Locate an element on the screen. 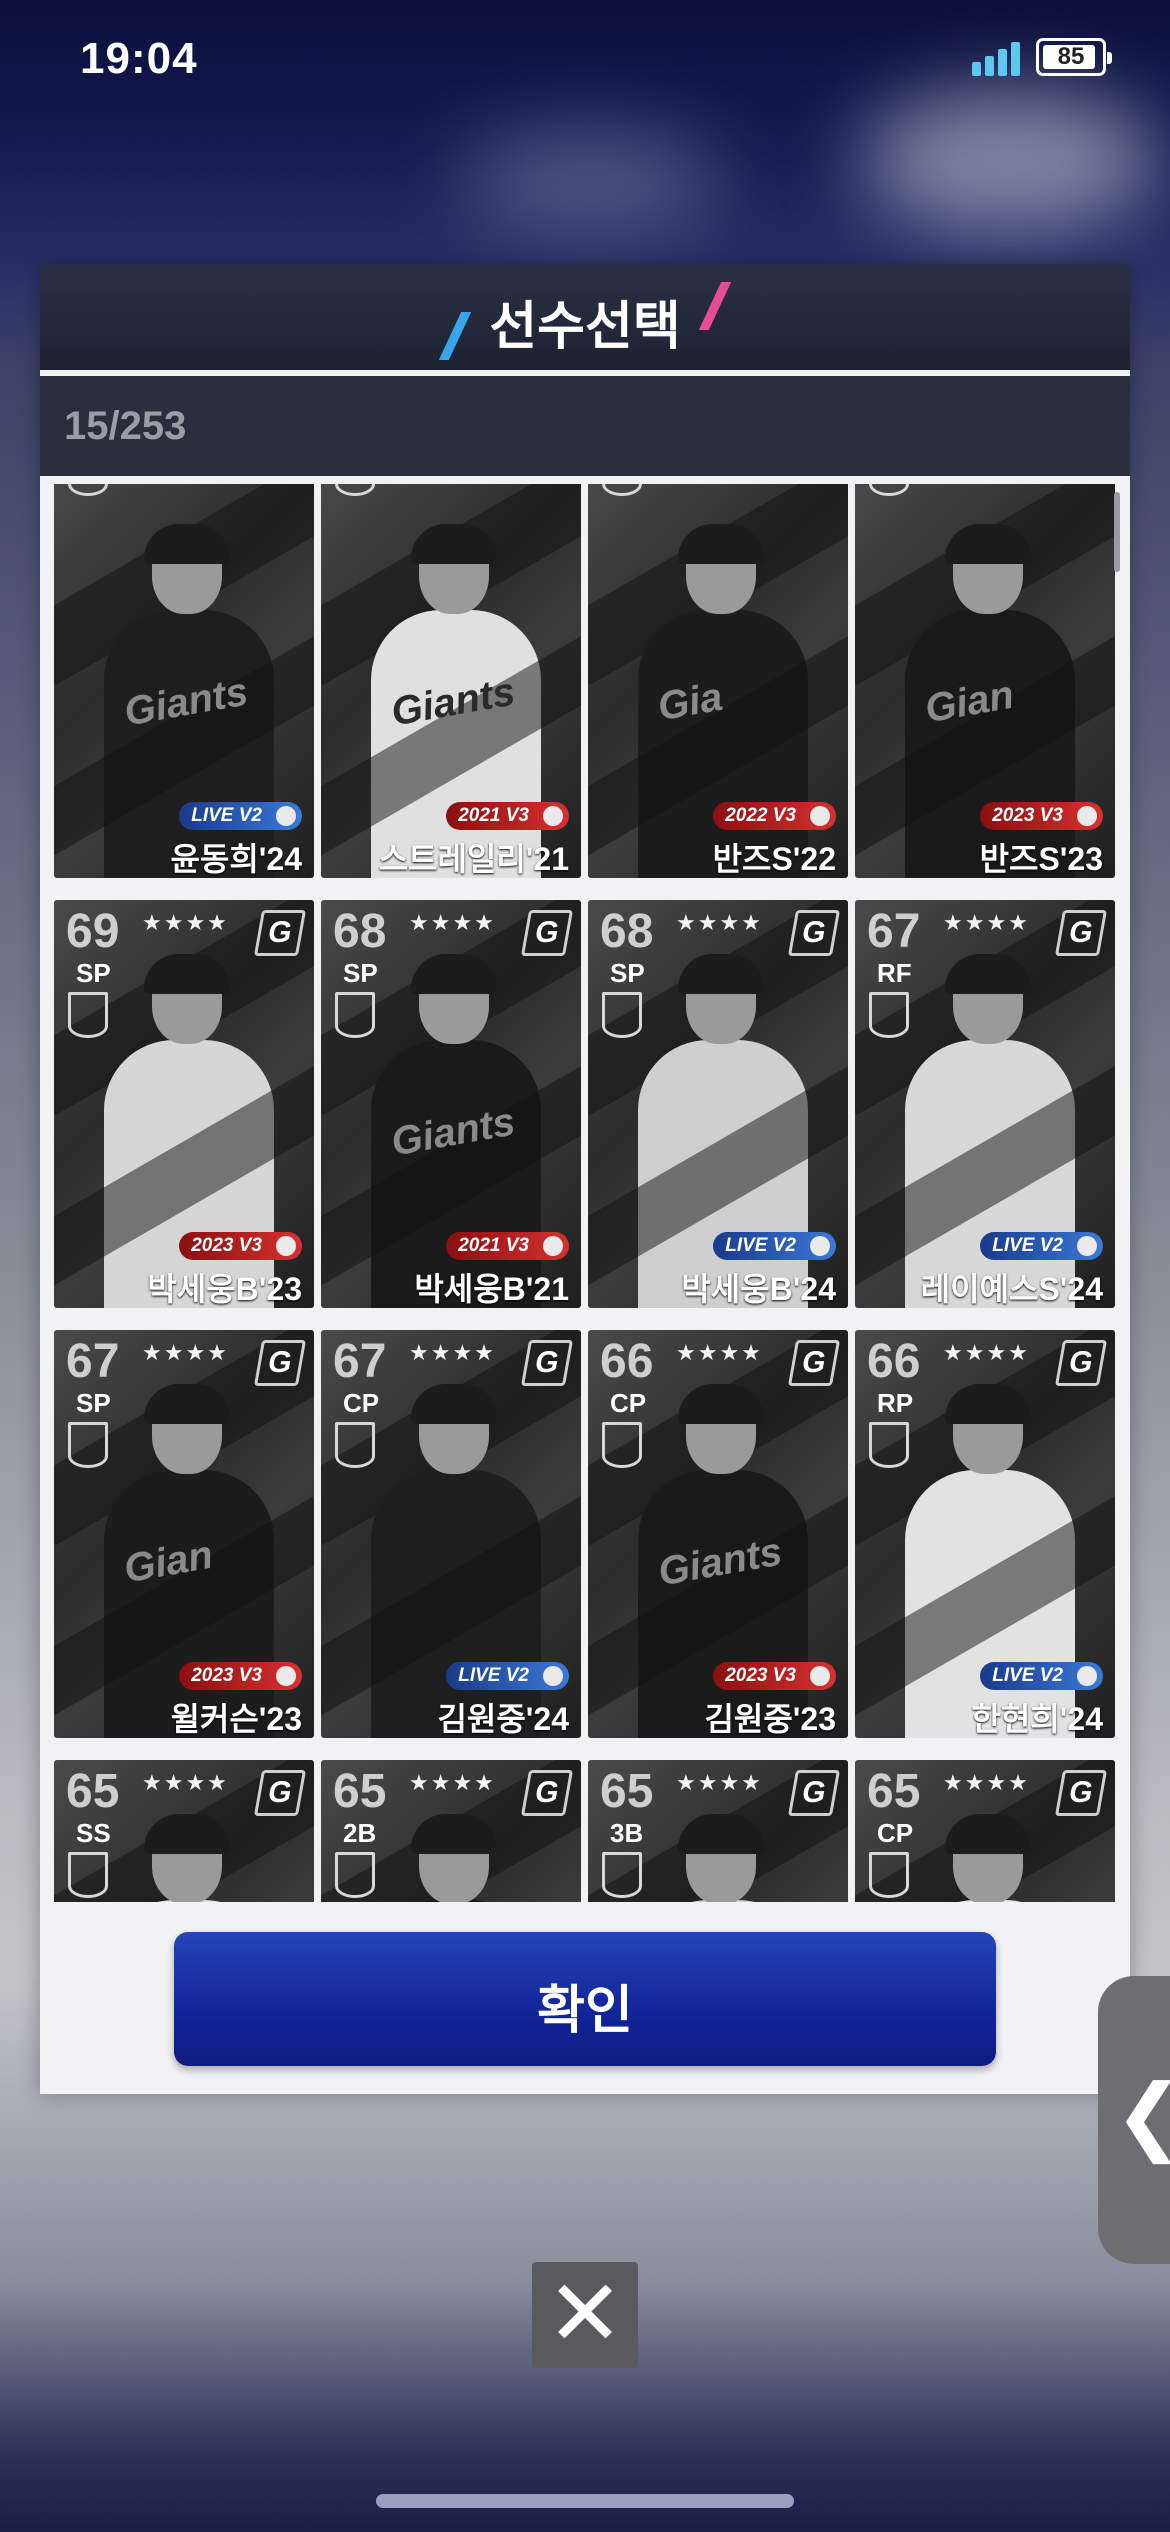  player-card: 67 RF ★★★★ G LIVE V2 레이예스S'24 is located at coordinates (985, 1104).